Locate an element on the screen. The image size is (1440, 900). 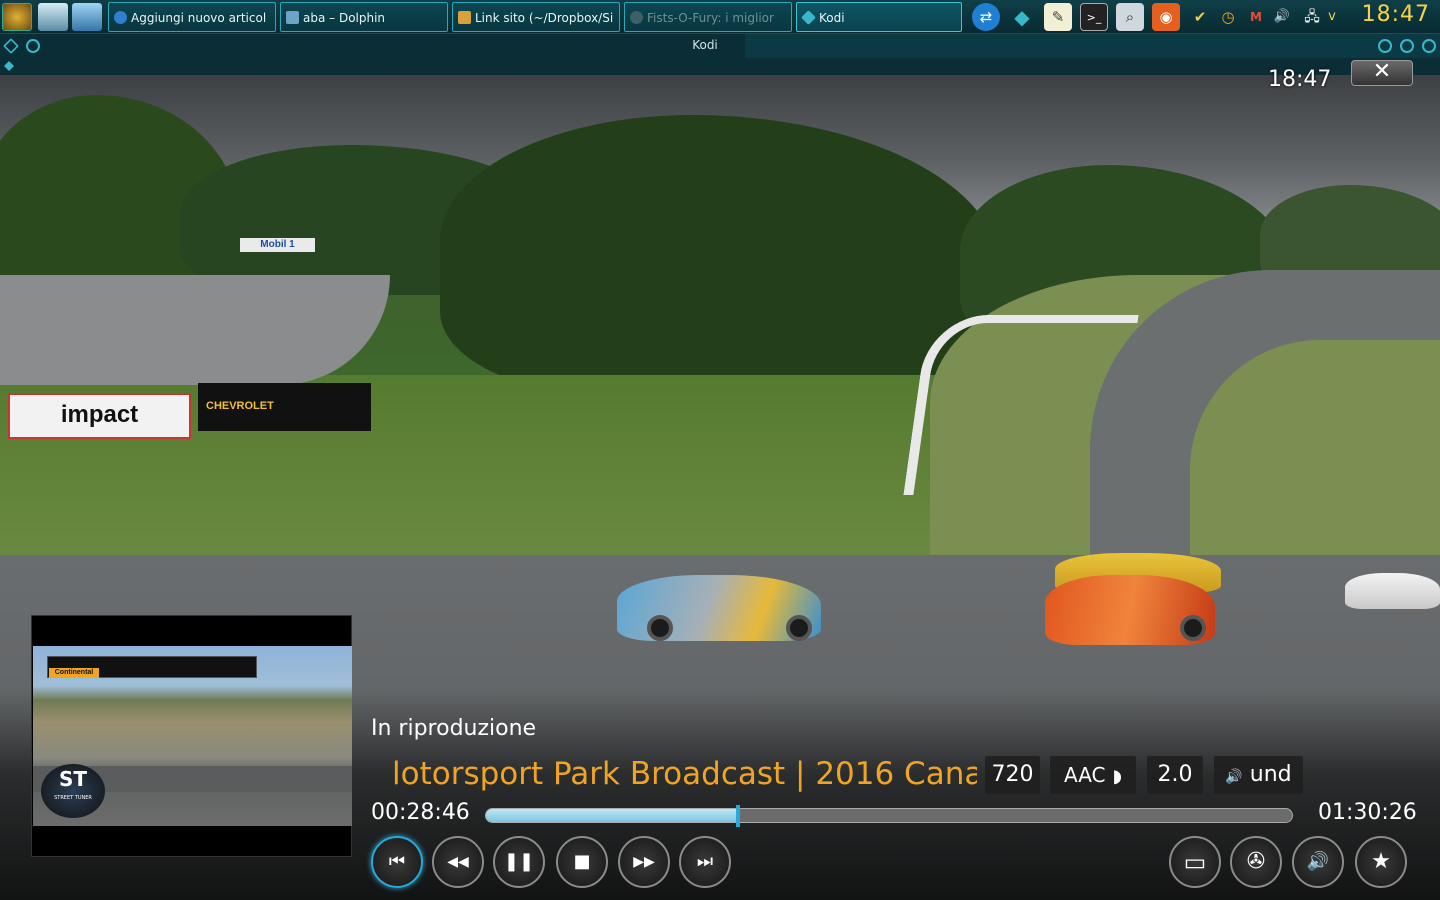
elapsed-time: 00:28:46 is located at coordinates (420, 812).